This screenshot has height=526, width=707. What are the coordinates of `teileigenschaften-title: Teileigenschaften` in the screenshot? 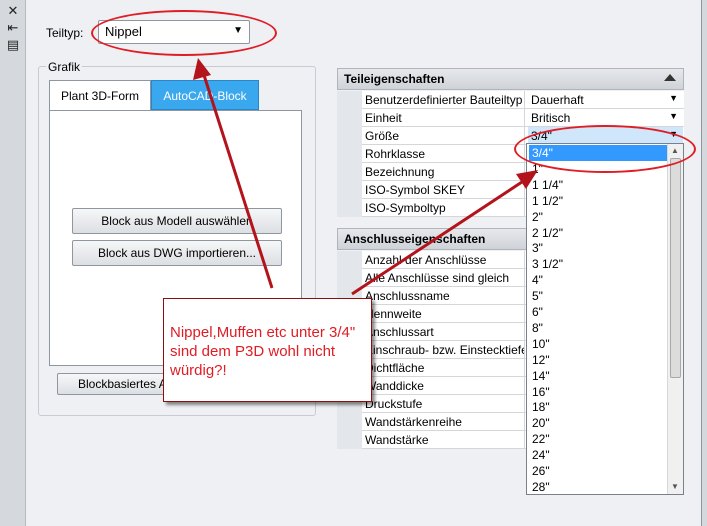 It's located at (394, 79).